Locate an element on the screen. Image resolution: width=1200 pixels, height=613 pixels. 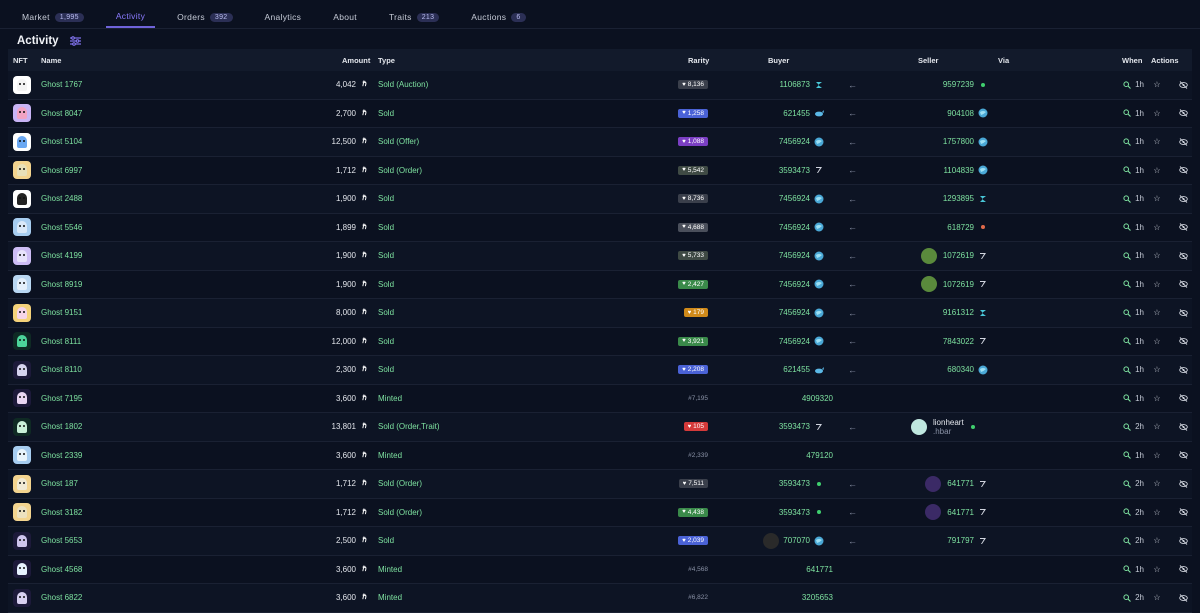
tab-about: About is located at coordinates (345, 20).